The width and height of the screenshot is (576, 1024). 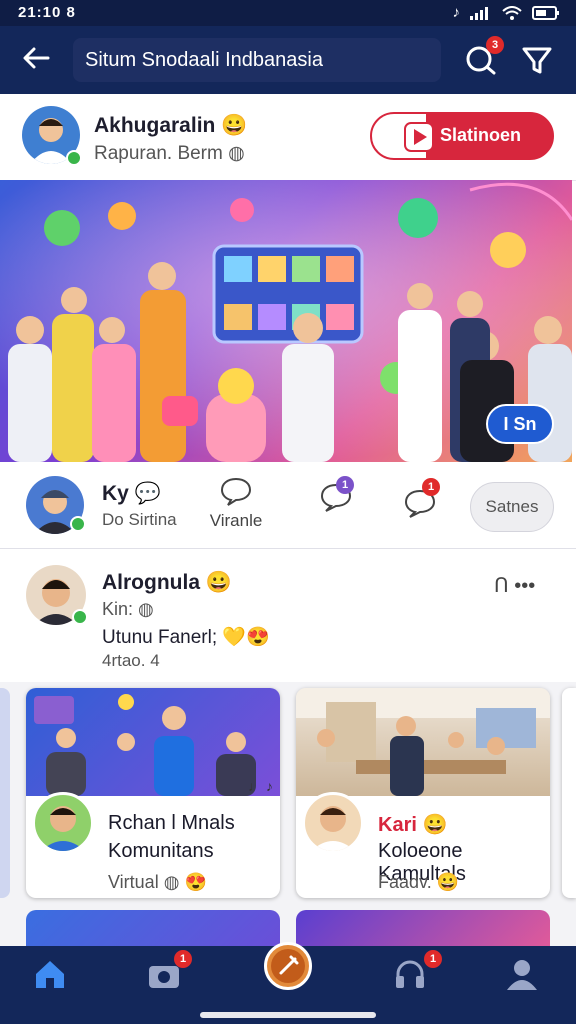 I want to click on status-bar: 21:10 8 ♪, so click(x=288, y=13).